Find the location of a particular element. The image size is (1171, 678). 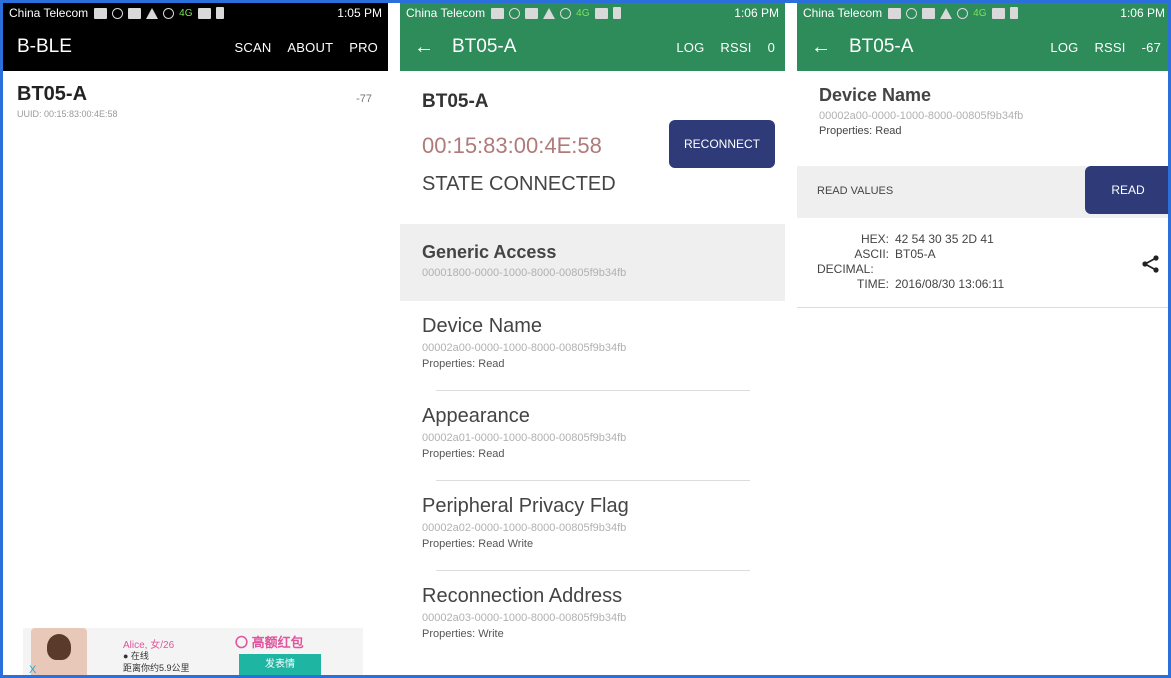

service-name: Generic Access is located at coordinates (489, 252).